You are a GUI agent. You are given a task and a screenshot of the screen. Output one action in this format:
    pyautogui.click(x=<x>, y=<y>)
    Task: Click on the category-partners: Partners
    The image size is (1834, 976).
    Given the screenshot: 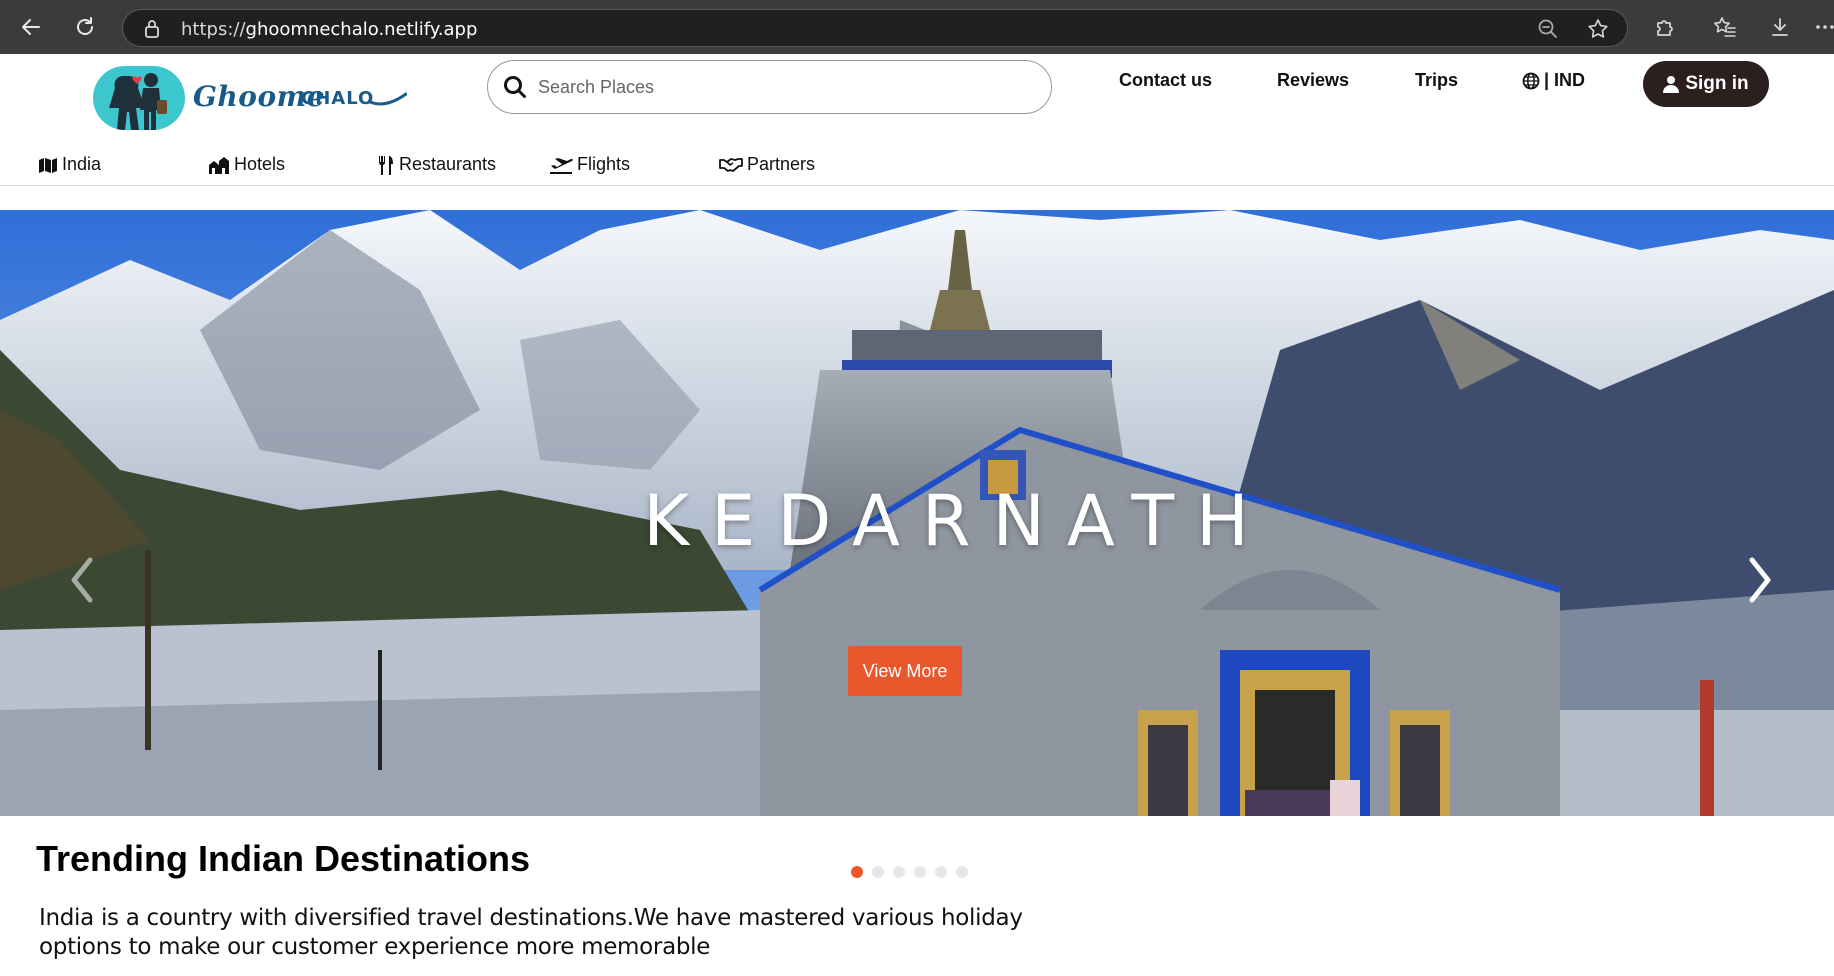 What is the action you would take?
    pyautogui.click(x=767, y=164)
    